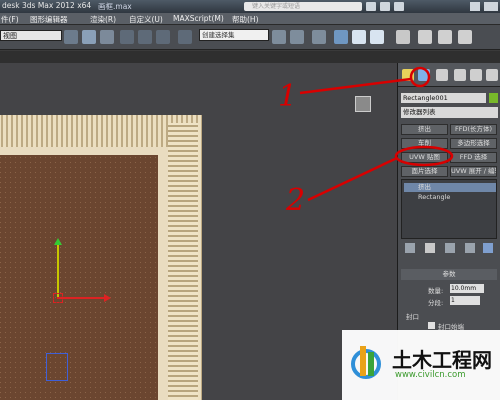 This screenshot has height=400, width=500. What do you see at coordinates (366, 362) in the screenshot?
I see `civilcn-logo-icon` at bounding box center [366, 362].